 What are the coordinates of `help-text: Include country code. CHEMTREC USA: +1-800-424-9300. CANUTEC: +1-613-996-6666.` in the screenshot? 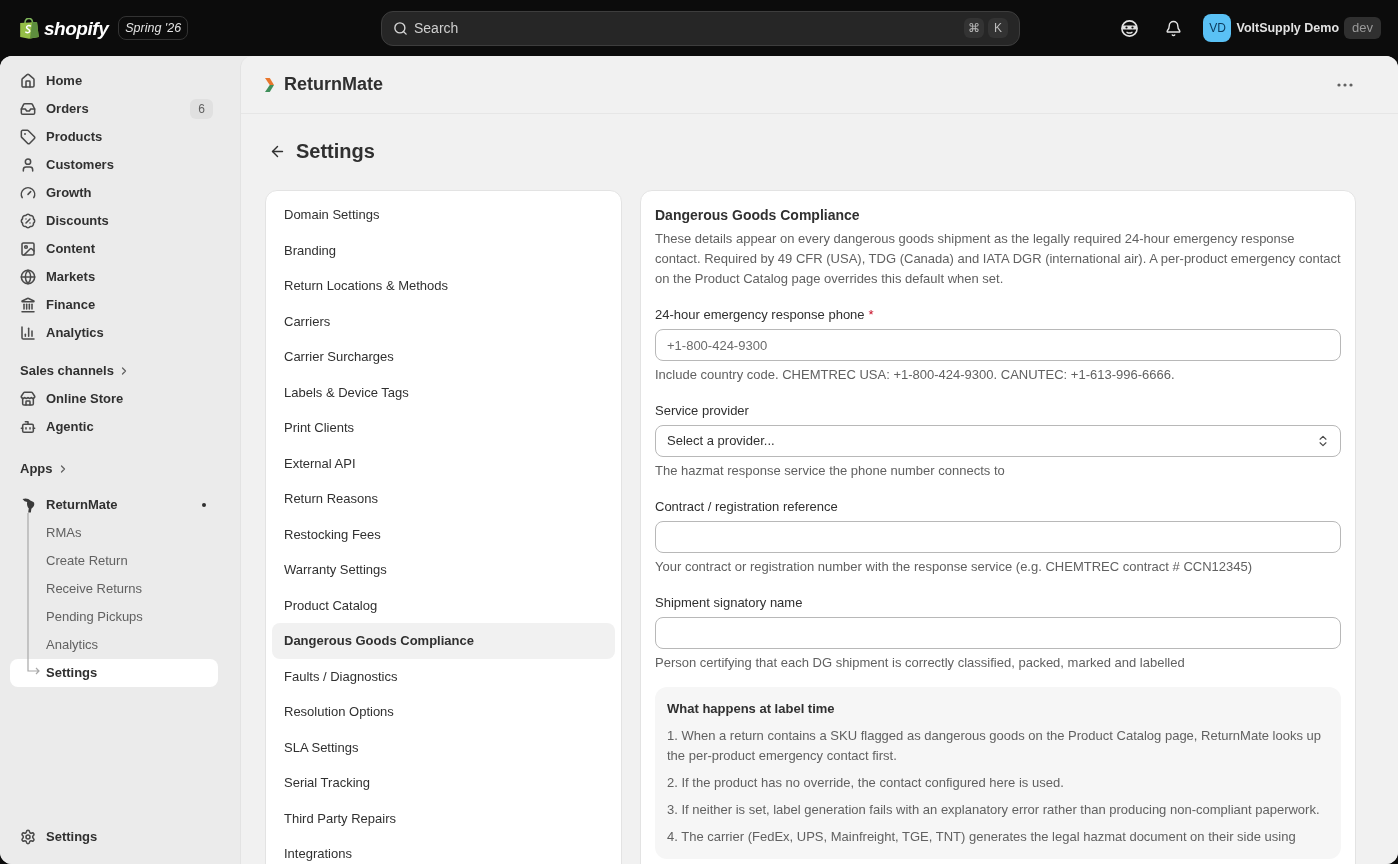 It's located at (915, 375).